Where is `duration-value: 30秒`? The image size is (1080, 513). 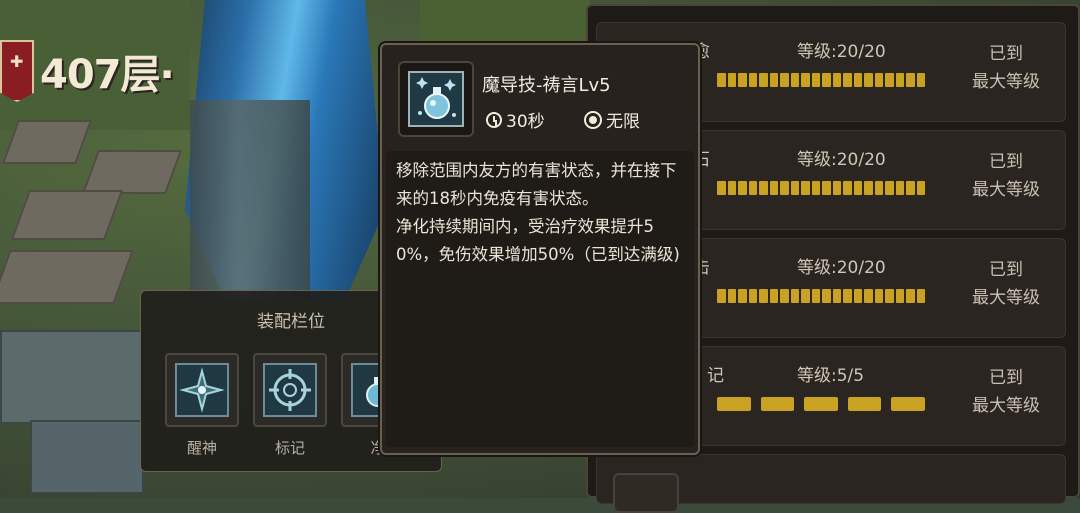 duration-value: 30秒 is located at coordinates (525, 122).